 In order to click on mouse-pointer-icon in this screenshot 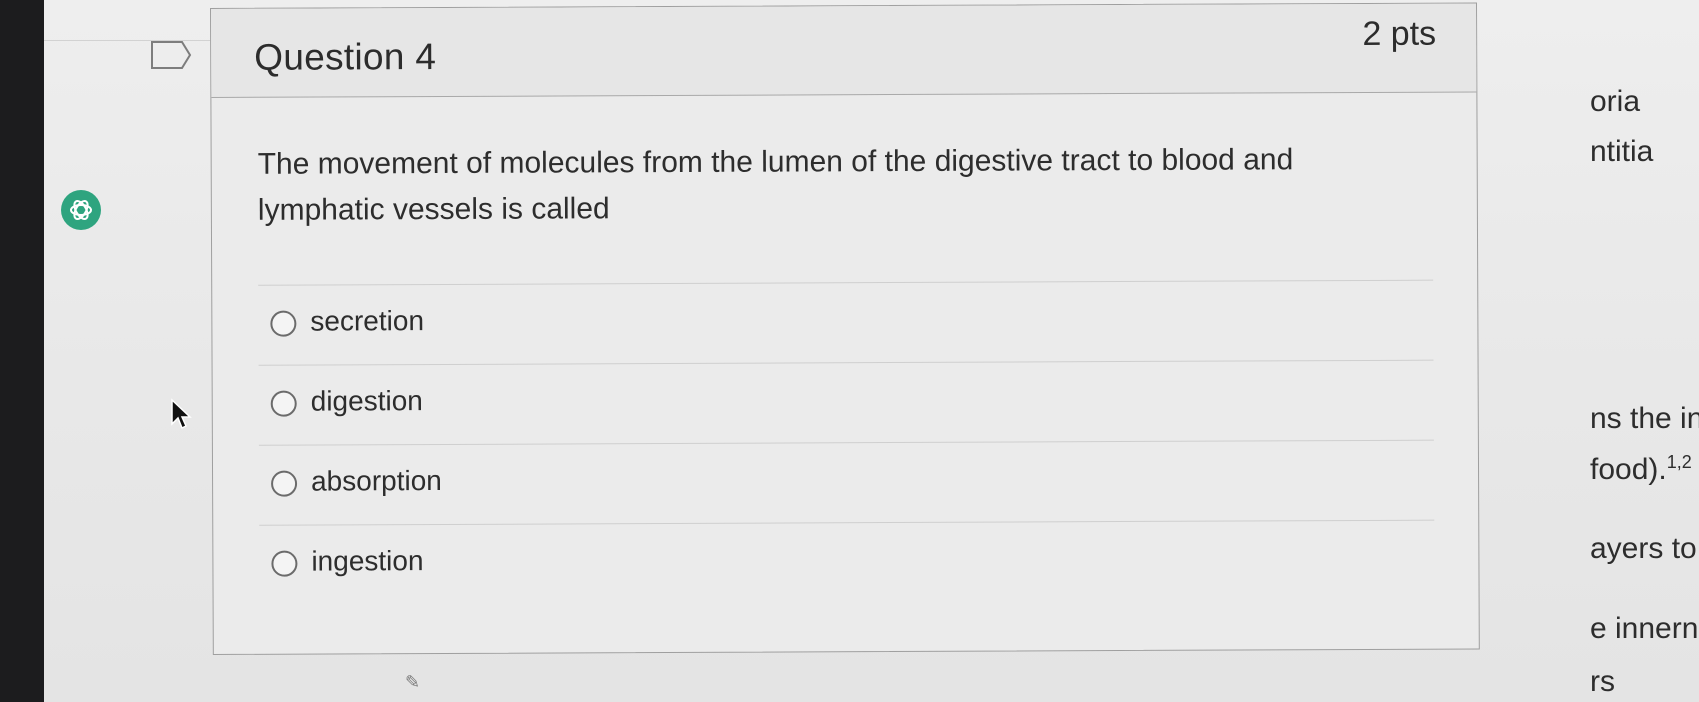, I will do `click(181, 414)`.